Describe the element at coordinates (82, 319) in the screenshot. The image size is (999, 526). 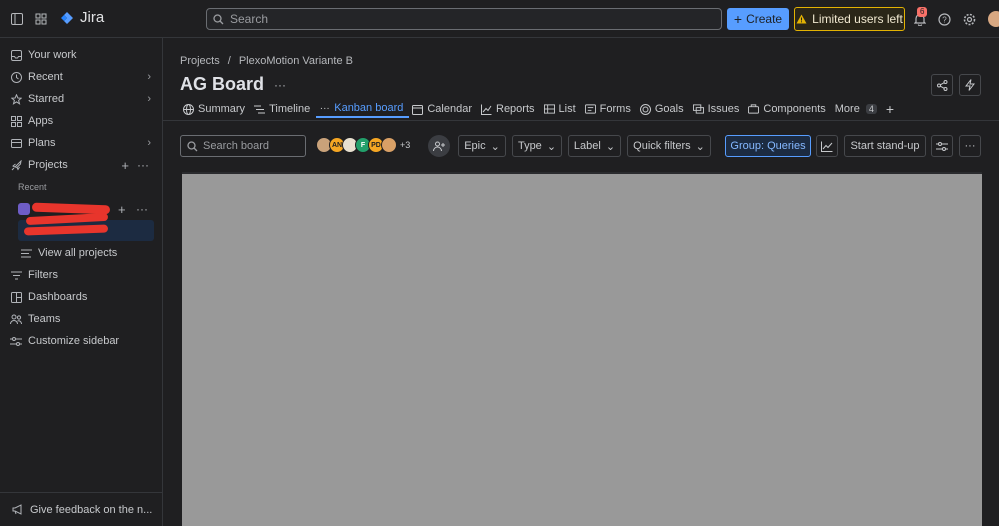
I see `sidebar-item-teams: Teams` at that location.